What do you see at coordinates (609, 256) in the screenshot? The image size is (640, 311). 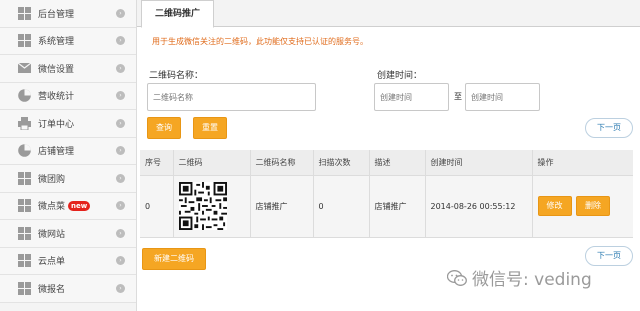 I see `next-page-button-bottom: 下一页` at bounding box center [609, 256].